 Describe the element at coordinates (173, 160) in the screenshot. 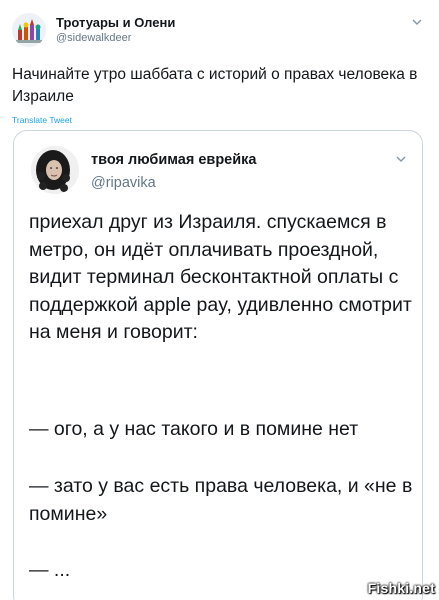

I see `quoted-author-name: твоя любимая еврейка` at that location.